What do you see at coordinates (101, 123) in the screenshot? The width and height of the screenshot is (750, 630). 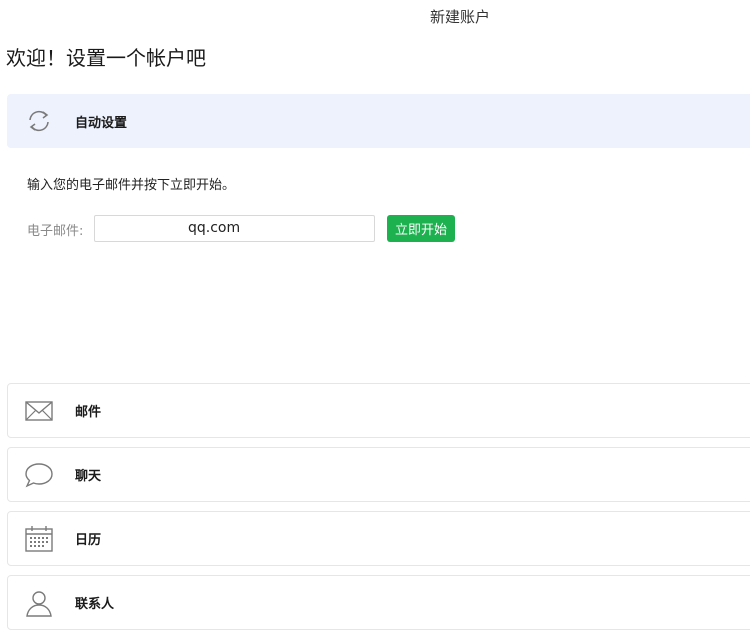 I see `auto-setup-label: 自动设置` at bounding box center [101, 123].